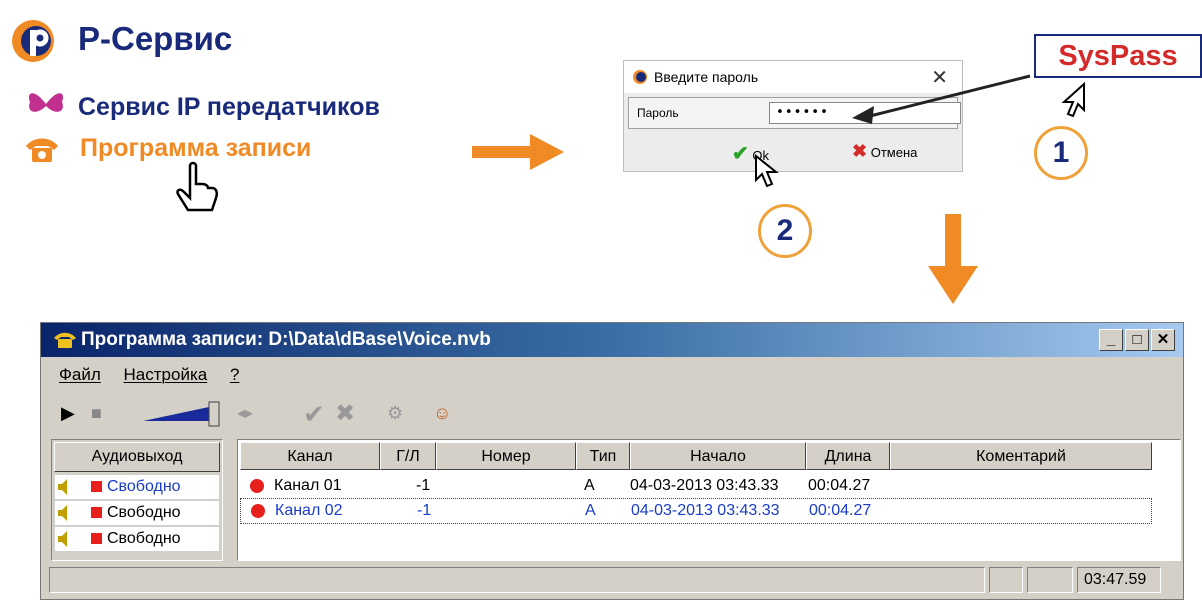 The height and width of the screenshot is (600, 1202). What do you see at coordinates (234, 374) in the screenshot?
I see `menu-help: ?` at bounding box center [234, 374].